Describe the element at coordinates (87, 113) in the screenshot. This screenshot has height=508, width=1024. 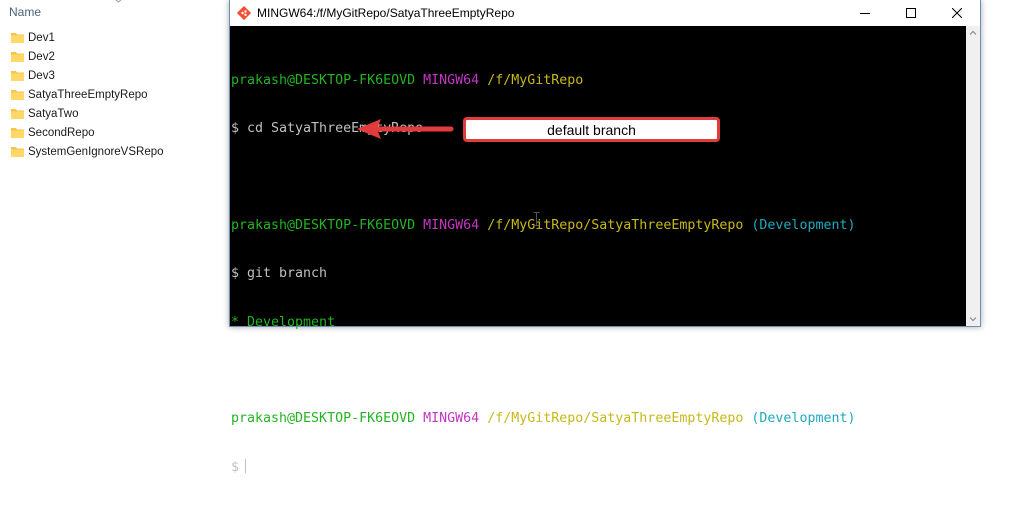
I see `folder-item-satyatwo: SatyaTwo` at that location.